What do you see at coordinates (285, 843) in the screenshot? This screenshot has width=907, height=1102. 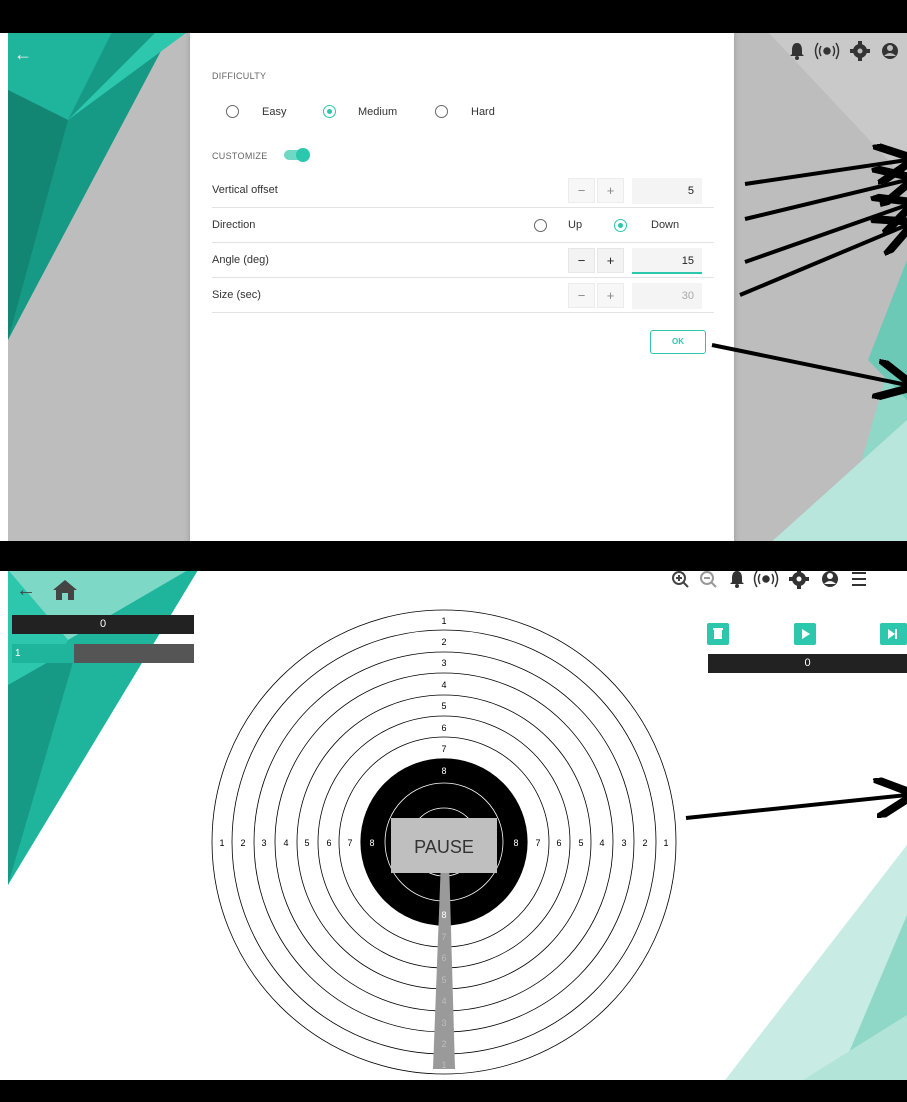 I see `ring-label-left: 4` at bounding box center [285, 843].